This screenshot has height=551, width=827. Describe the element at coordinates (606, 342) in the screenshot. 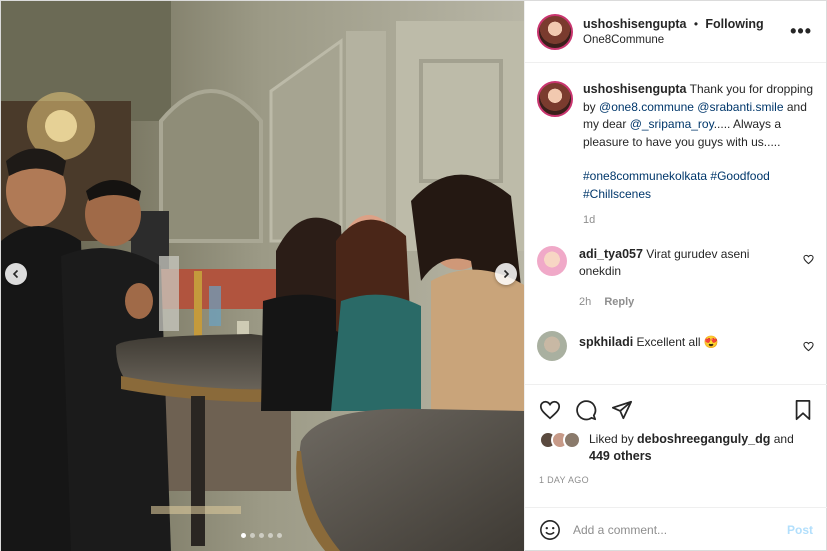

I see `commenter-username: spkhiladi` at that location.